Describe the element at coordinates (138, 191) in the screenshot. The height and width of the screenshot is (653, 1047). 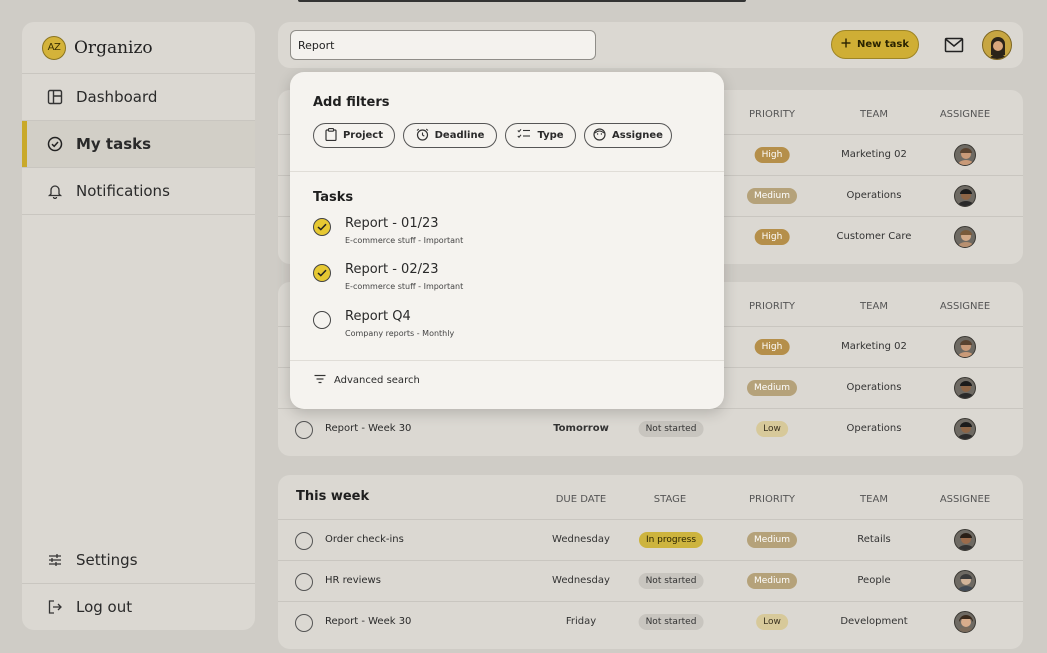
I see `sidebar-item-notifications: Notifications` at that location.